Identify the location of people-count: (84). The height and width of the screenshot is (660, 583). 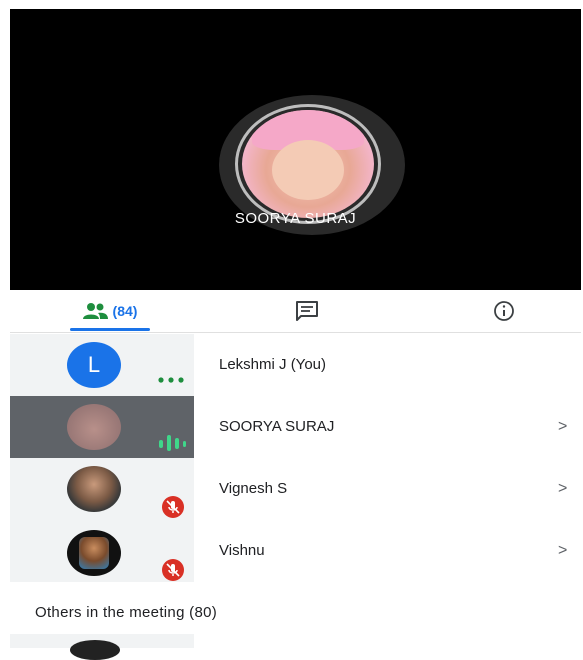
(125, 311).